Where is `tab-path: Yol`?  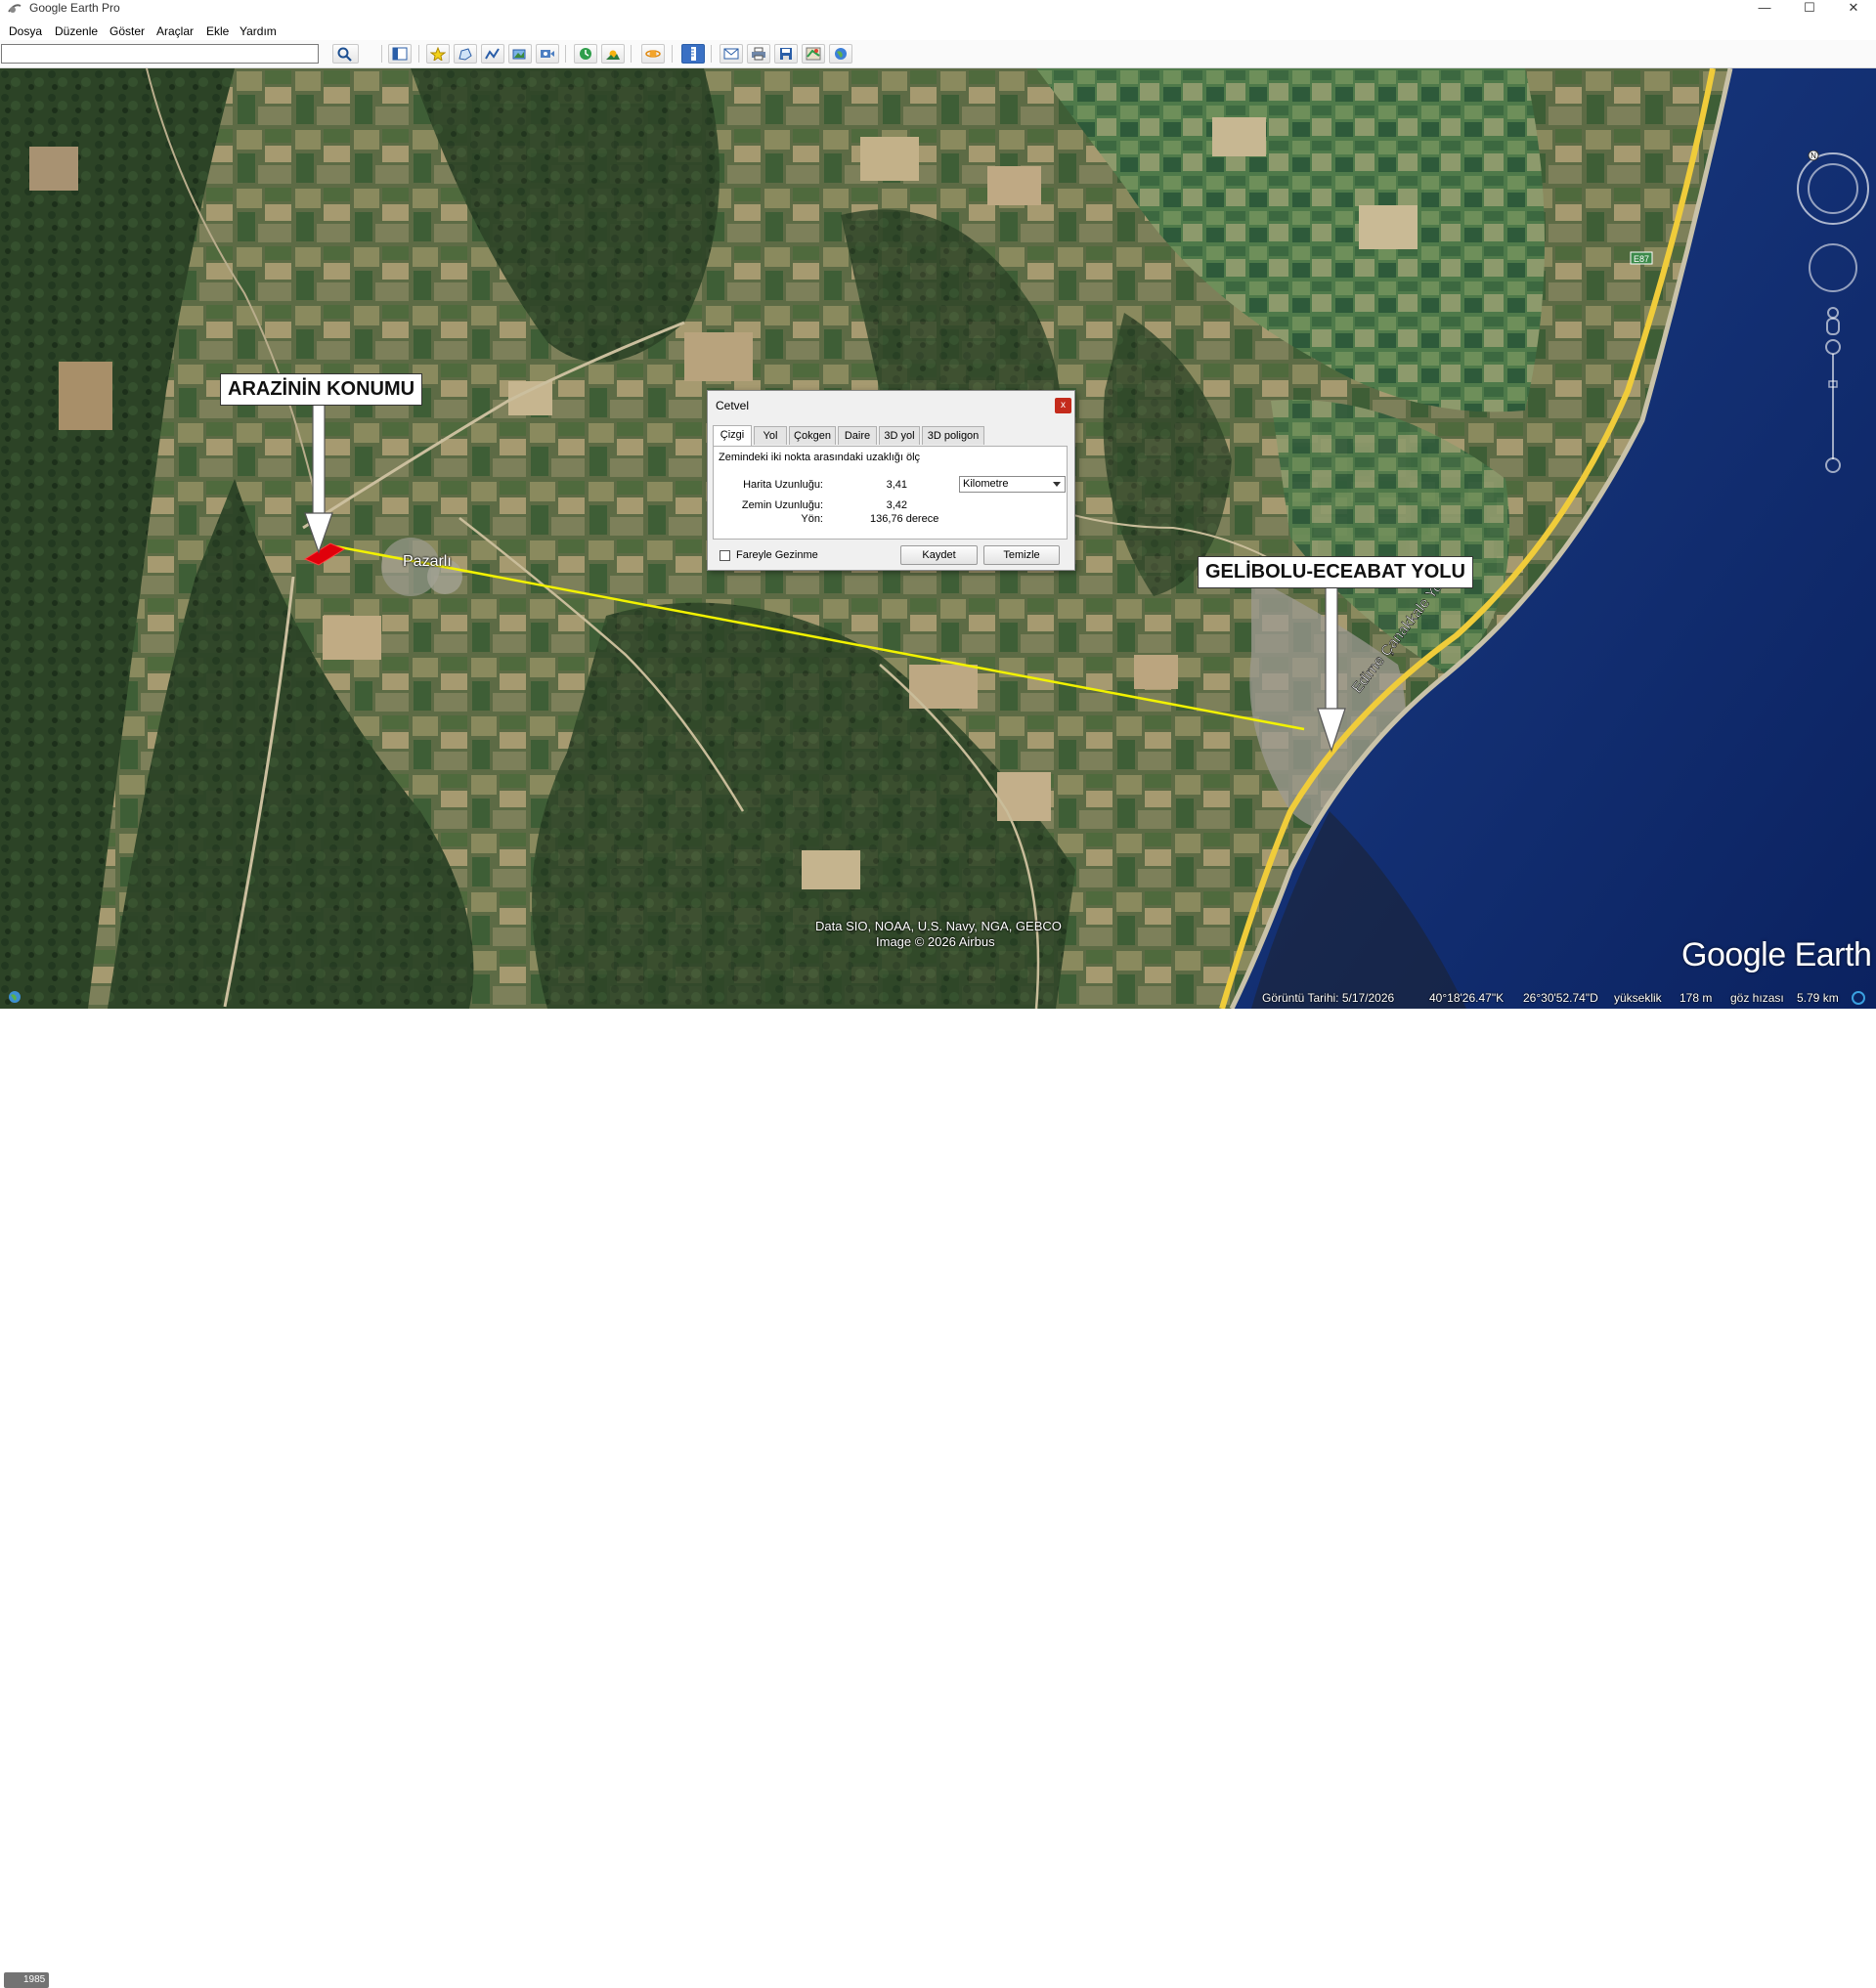
tab-path: Yol is located at coordinates (770, 435).